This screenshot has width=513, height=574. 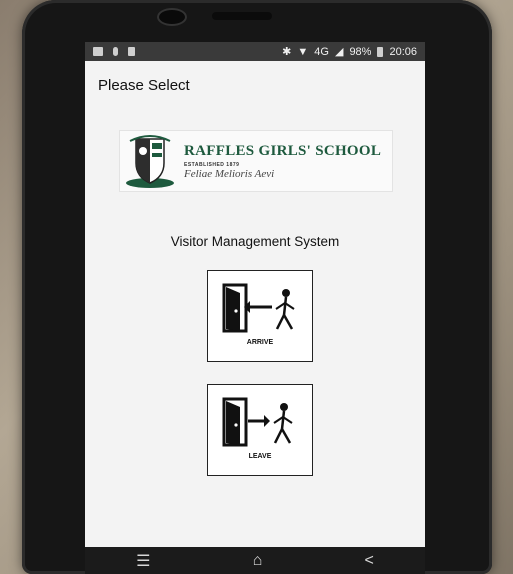 What do you see at coordinates (287, 52) in the screenshot?
I see `bluetooth-icon: ✱` at bounding box center [287, 52].